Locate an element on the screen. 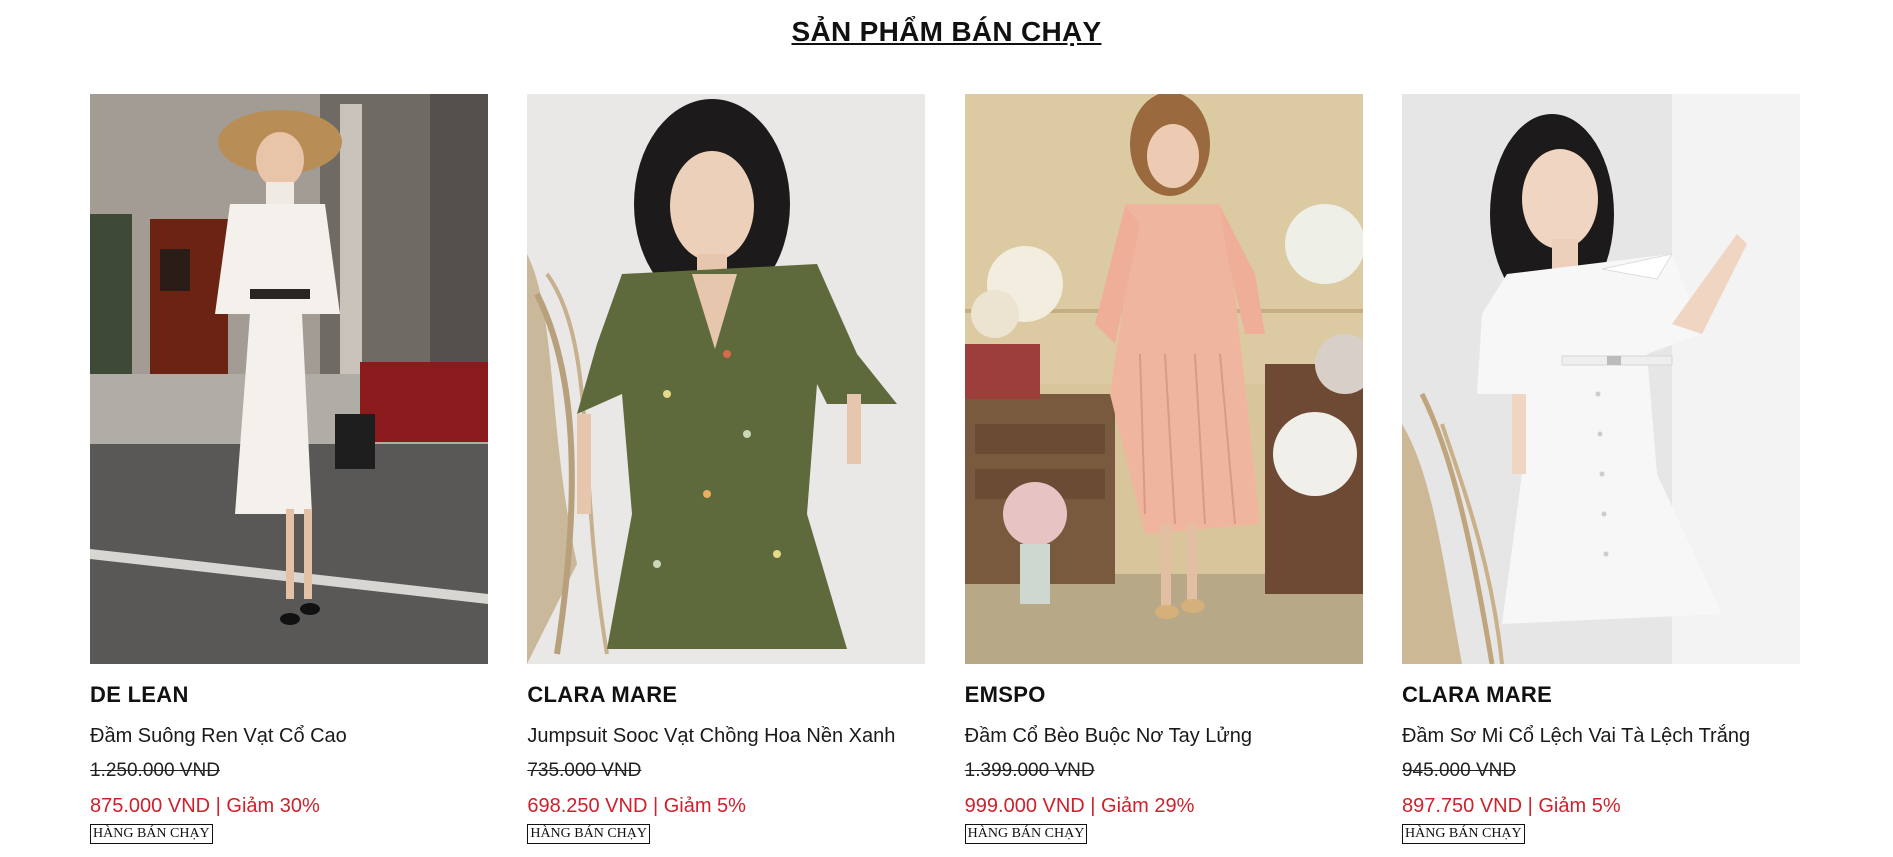  product-sale-line: 875.000 VND | Giảm 30% is located at coordinates (289, 806).